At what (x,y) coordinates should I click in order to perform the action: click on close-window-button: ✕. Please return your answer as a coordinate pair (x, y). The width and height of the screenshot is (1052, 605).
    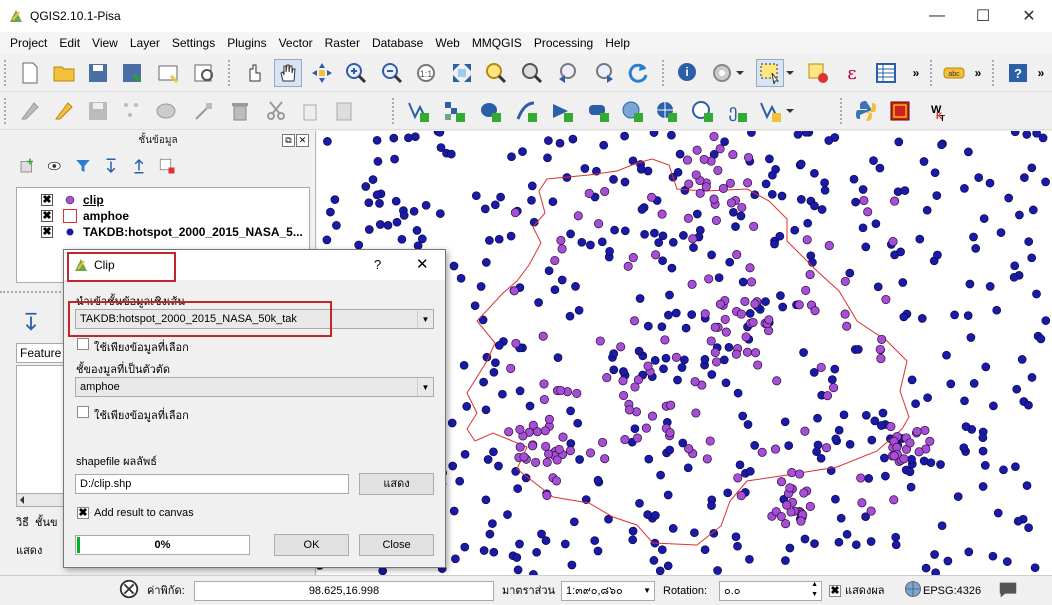
    Looking at the image, I should click on (1029, 16).